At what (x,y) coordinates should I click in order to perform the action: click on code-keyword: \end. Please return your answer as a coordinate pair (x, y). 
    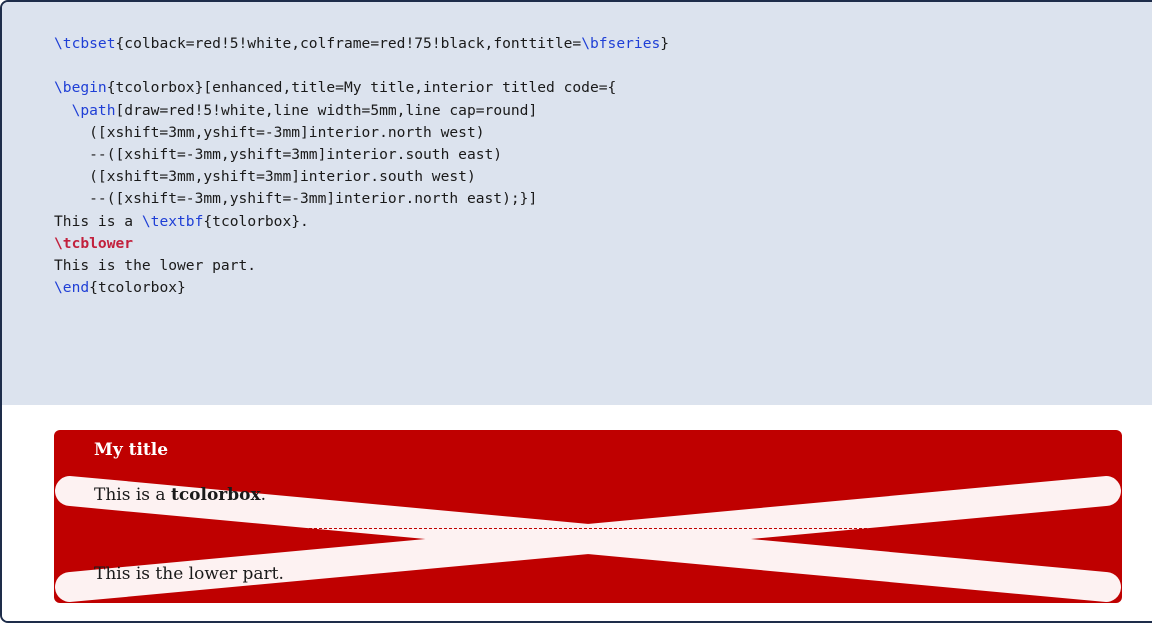
    Looking at the image, I should click on (72, 288).